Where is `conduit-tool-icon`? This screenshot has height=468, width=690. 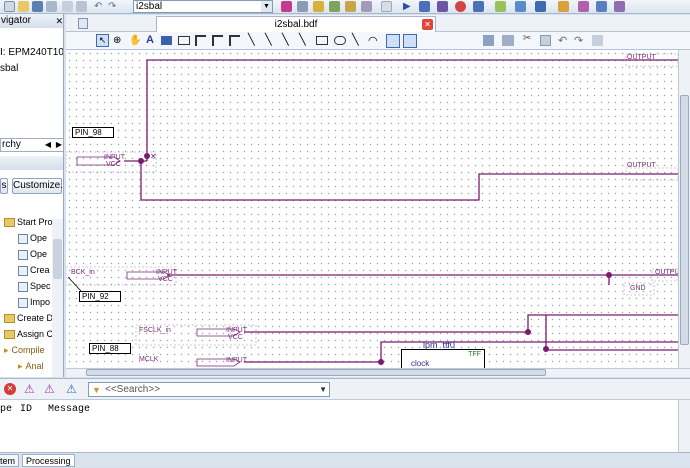
conduit-tool-icon is located at coordinates (234, 40).